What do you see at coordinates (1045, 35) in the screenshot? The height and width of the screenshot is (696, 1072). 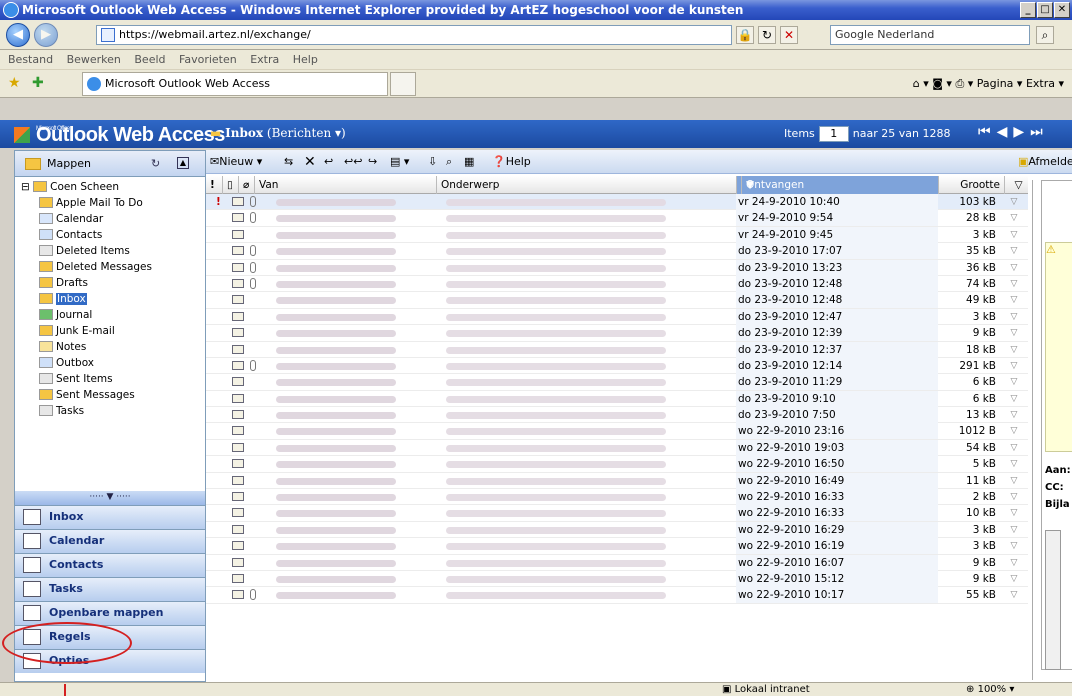 I see `search-icon: ⌕` at bounding box center [1045, 35].